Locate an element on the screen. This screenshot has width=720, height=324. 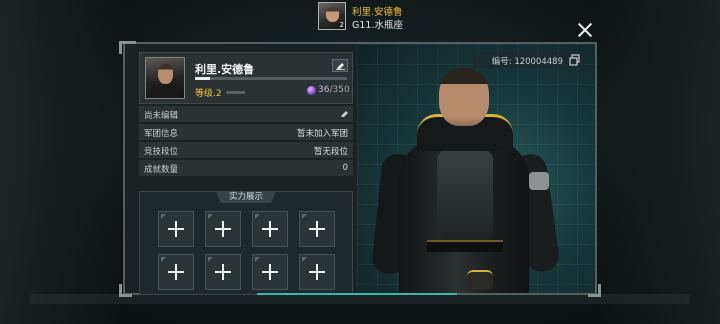
avatar-body is located at coordinates (165, 91).